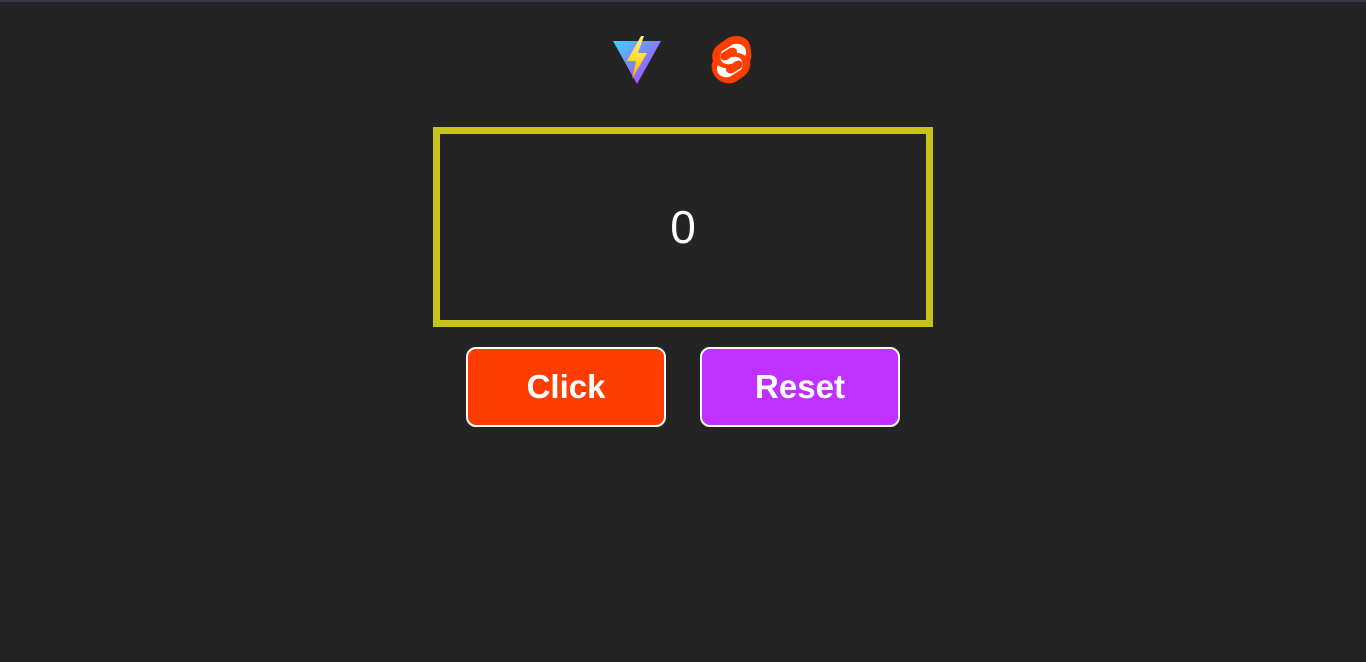 The height and width of the screenshot is (662, 1366). What do you see at coordinates (800, 387) in the screenshot?
I see `reset-button: Reset` at bounding box center [800, 387].